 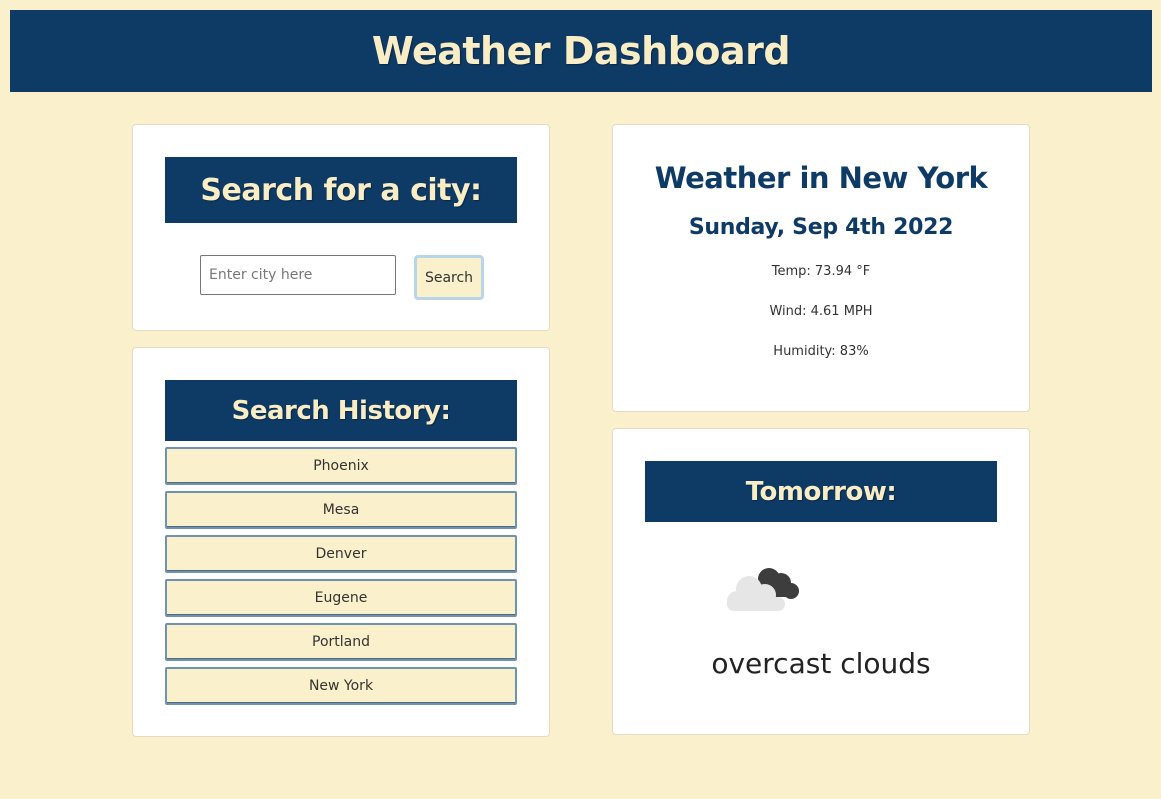 I want to click on history-item-portland: Portland, so click(x=341, y=642).